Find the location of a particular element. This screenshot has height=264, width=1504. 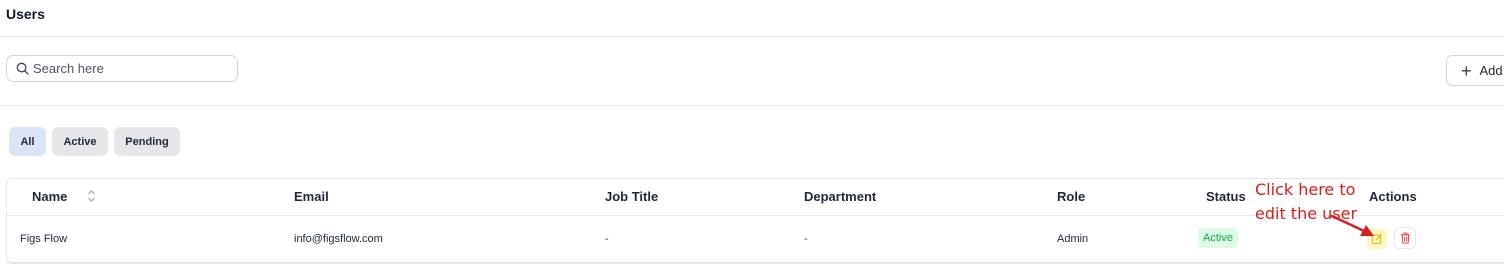

cell-job-title: - is located at coordinates (607, 239).